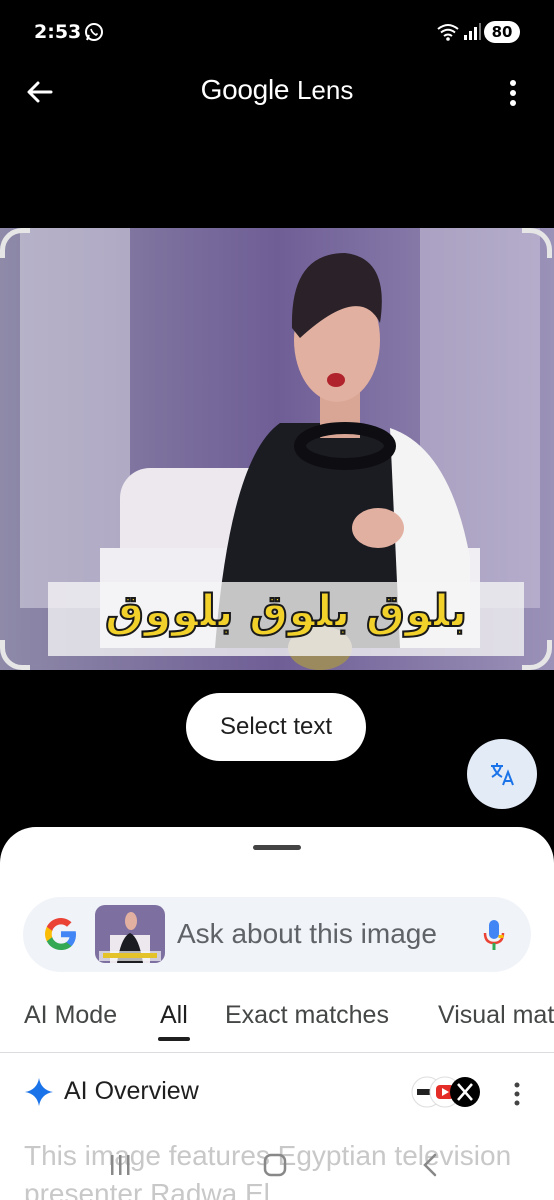  Describe the element at coordinates (502, 32) in the screenshot. I see `battery-indicator: 80` at that location.